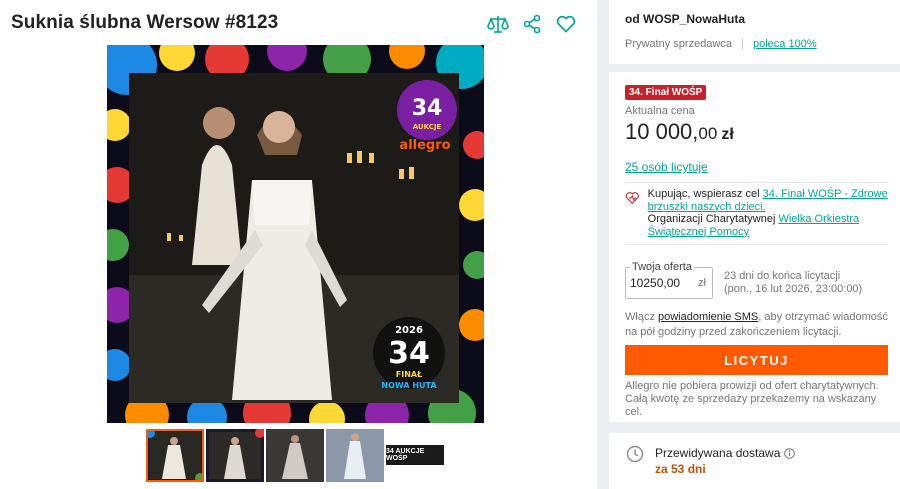  Describe the element at coordinates (660, 111) in the screenshot. I see `price-label: Aktualna cena` at that location.